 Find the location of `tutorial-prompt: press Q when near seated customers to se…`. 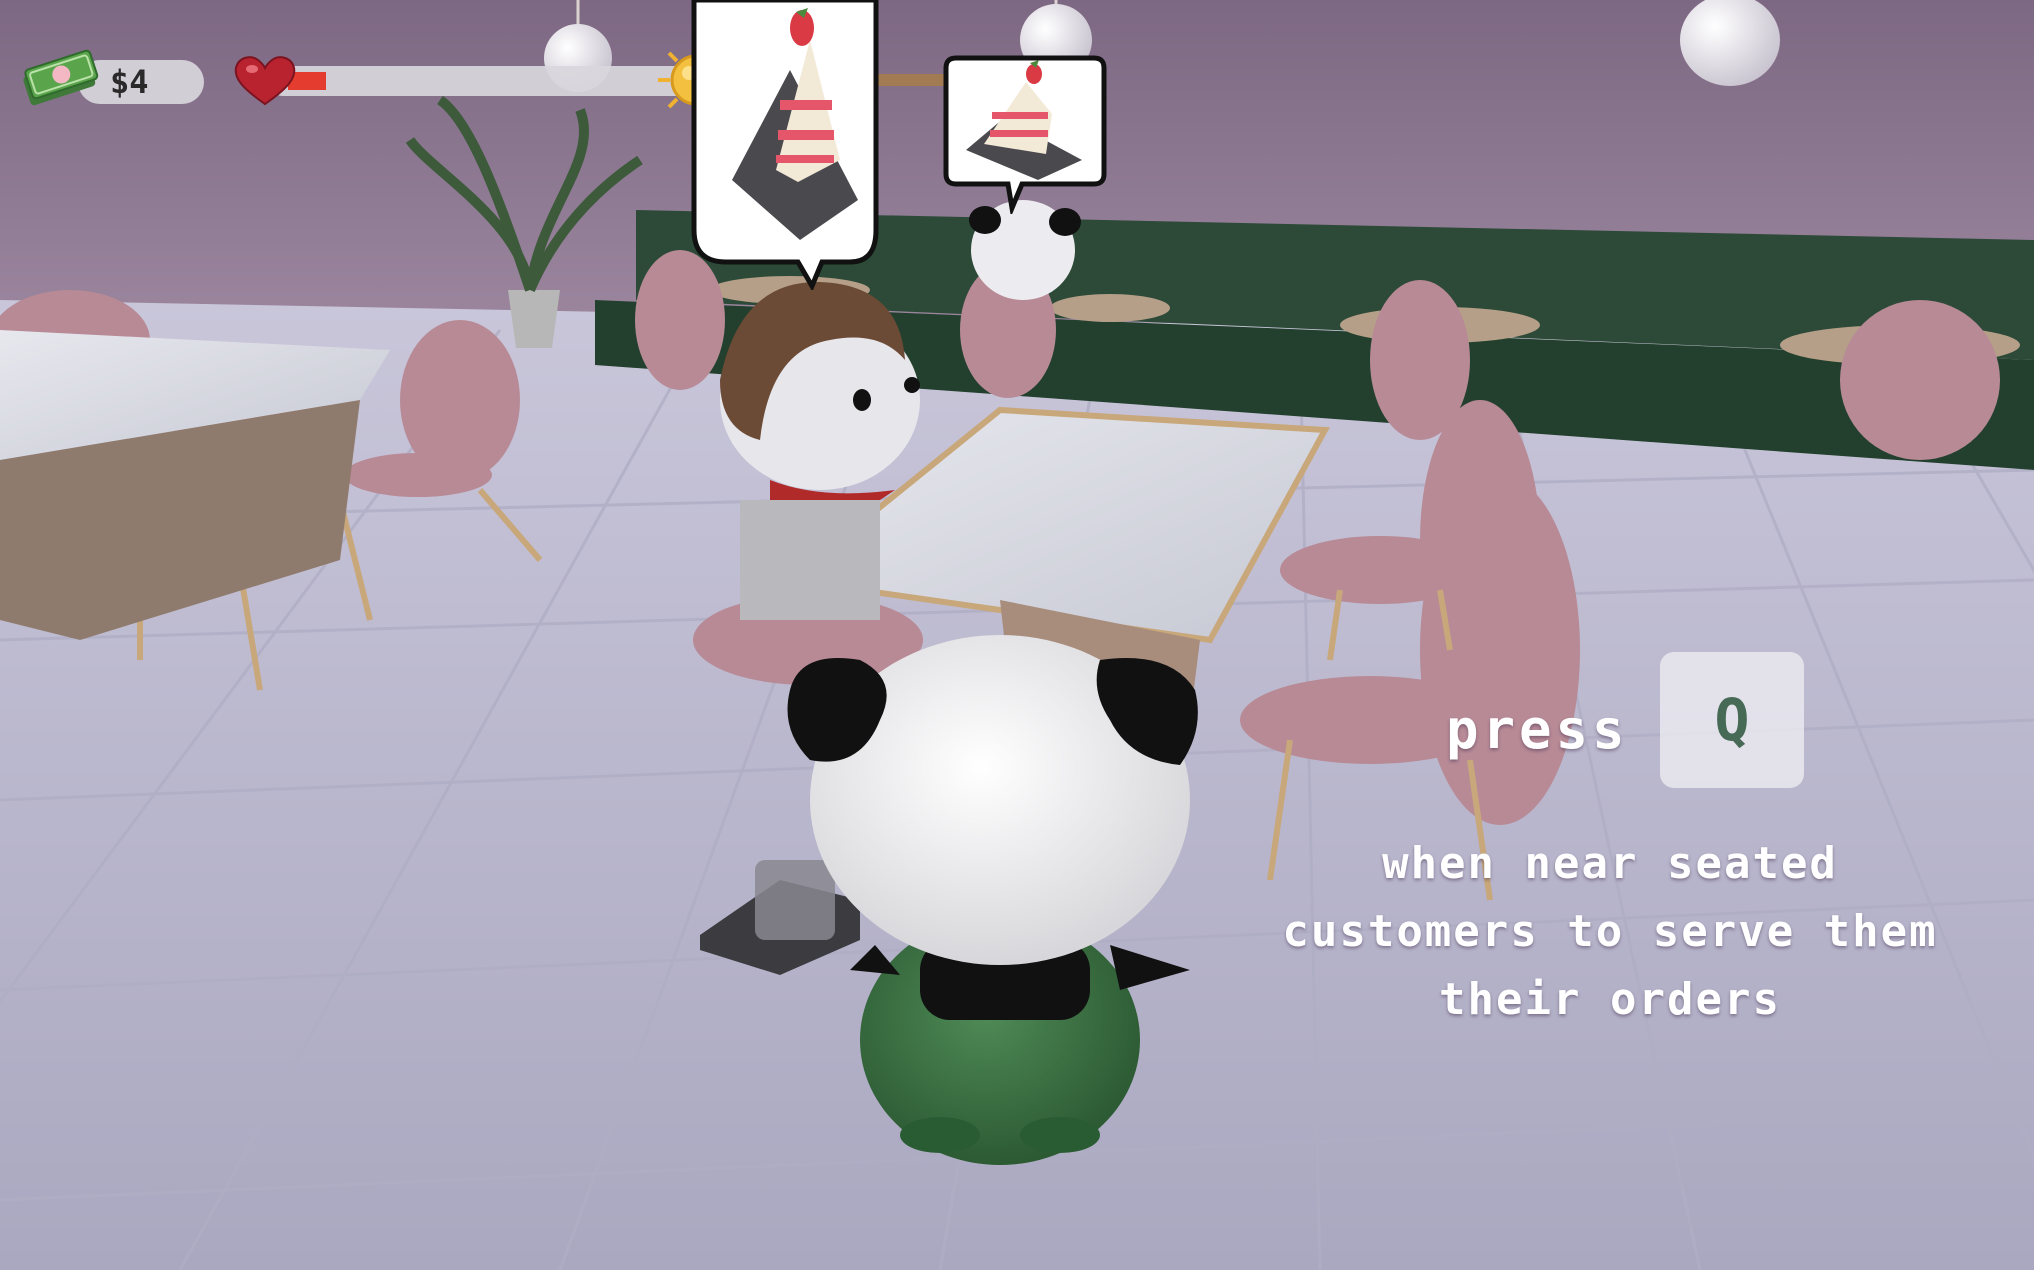

tutorial-prompt: press Q when near seated customers to se… is located at coordinates (1640, 850).